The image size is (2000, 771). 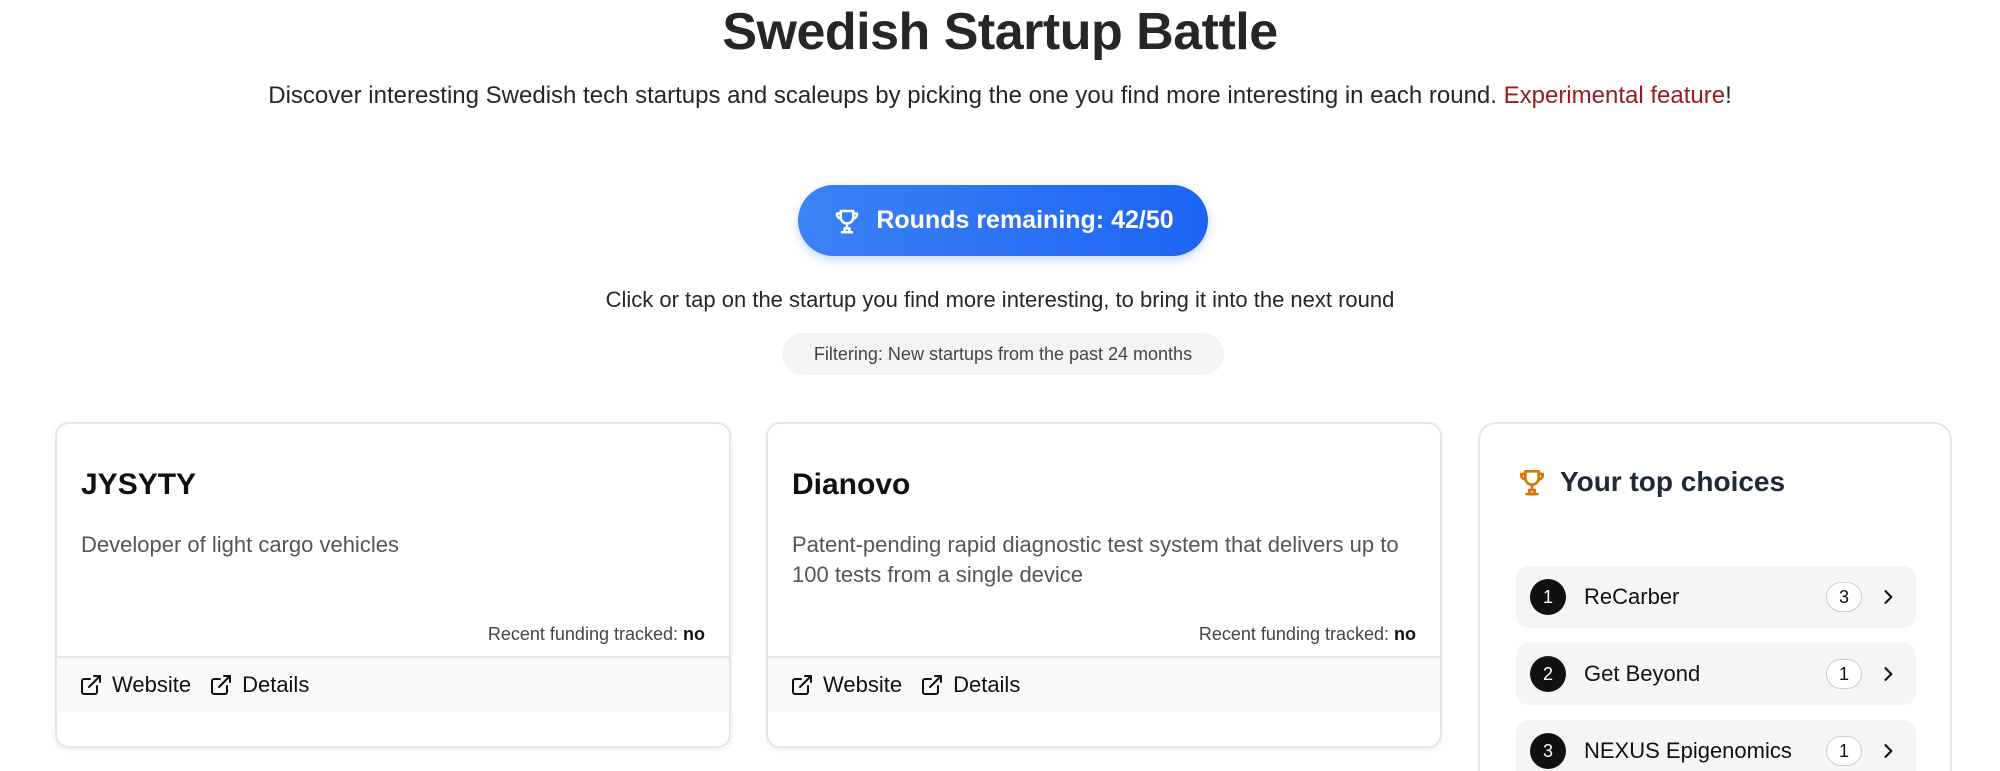 I want to click on top-choice-item: 1 ReCarber 3, so click(x=1716, y=597).